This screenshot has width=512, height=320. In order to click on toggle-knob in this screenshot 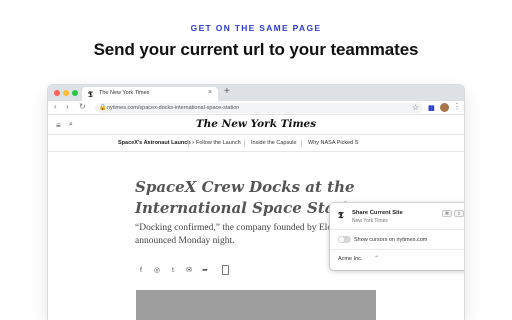, I will do `click(341, 239)`.